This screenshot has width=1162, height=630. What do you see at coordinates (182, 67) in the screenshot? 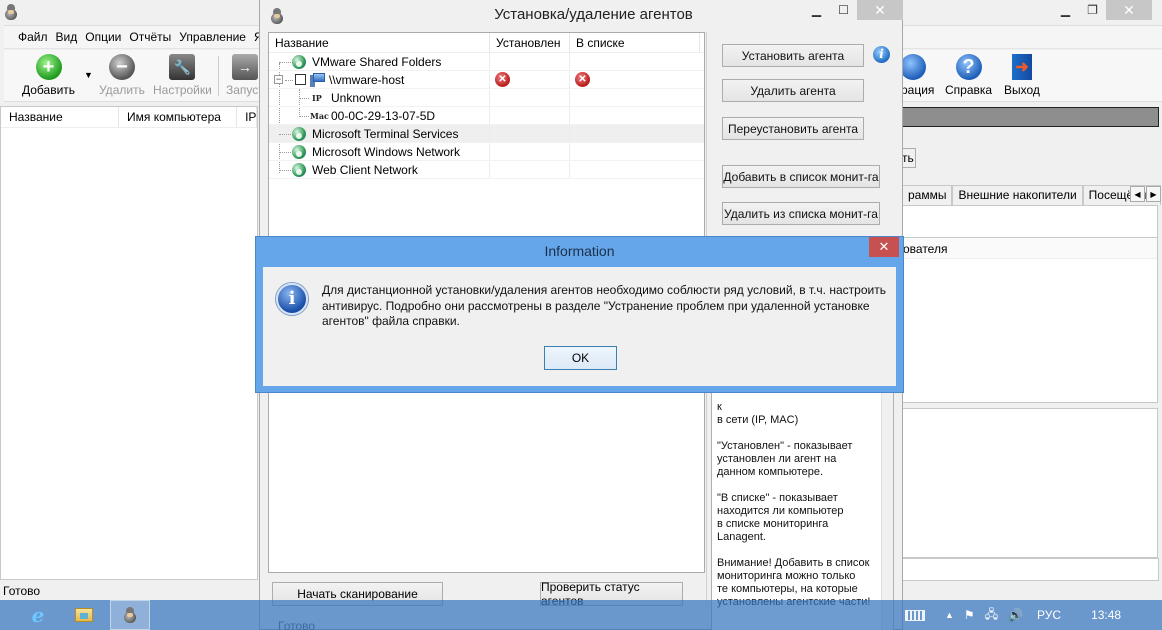
I see `wrench-icon: 🔧` at bounding box center [182, 67].